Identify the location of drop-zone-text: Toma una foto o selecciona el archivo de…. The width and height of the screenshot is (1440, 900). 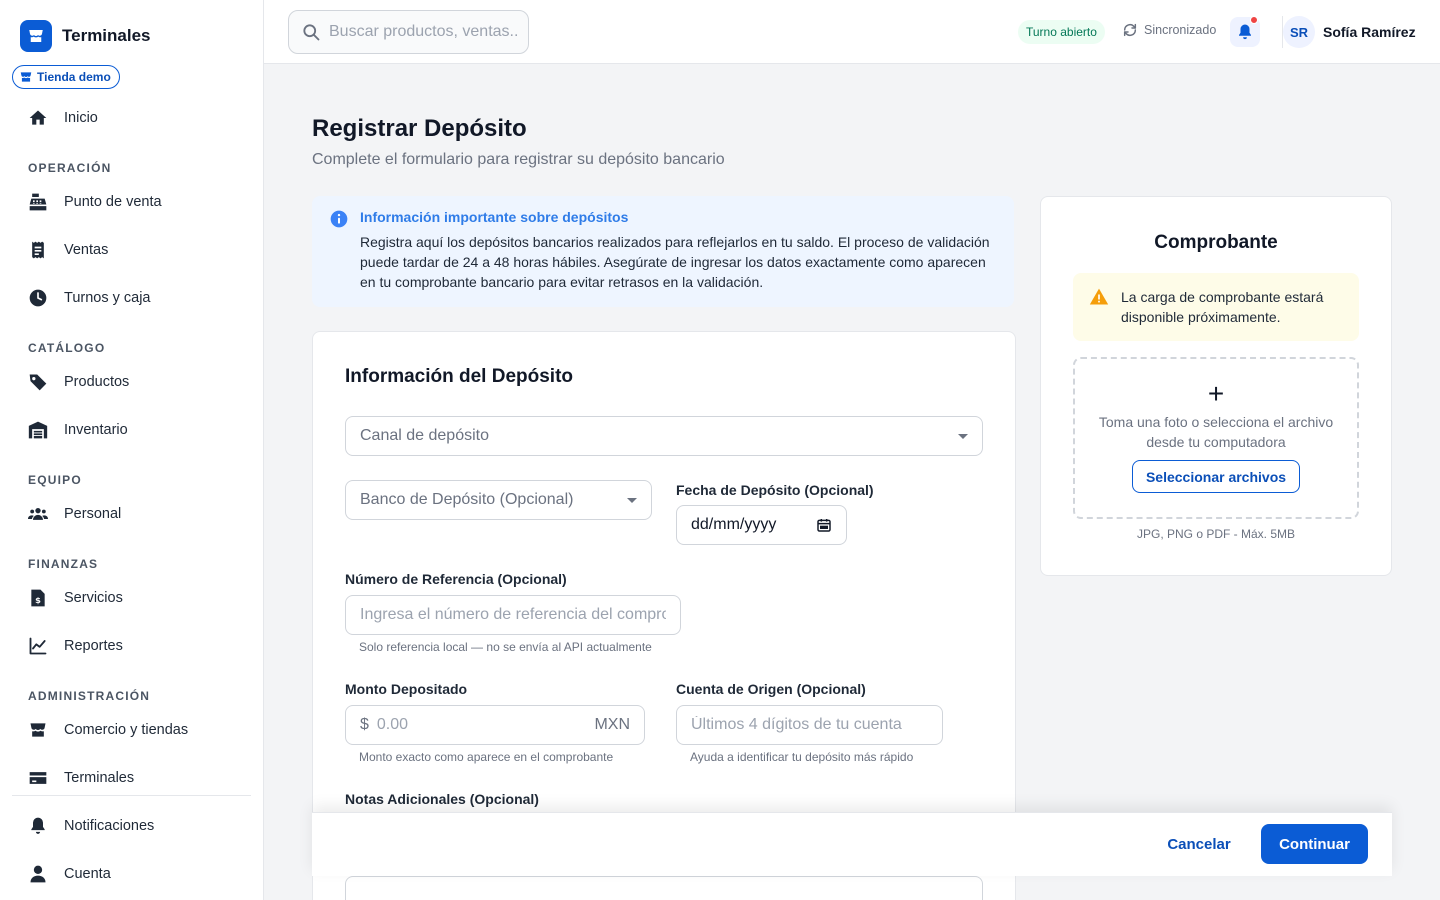
(1216, 432).